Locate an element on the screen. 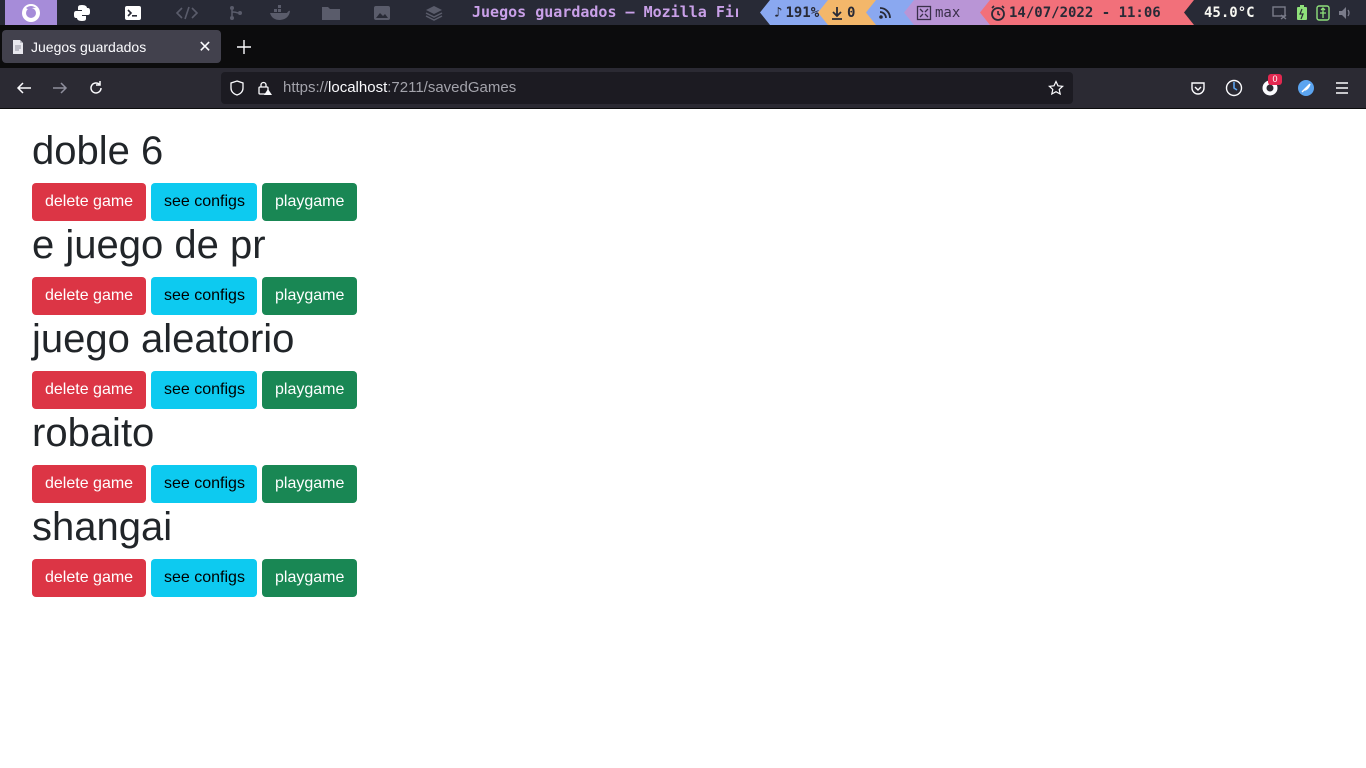 This screenshot has height=768, width=1366. ublock-badge: 0 is located at coordinates (1275, 79).